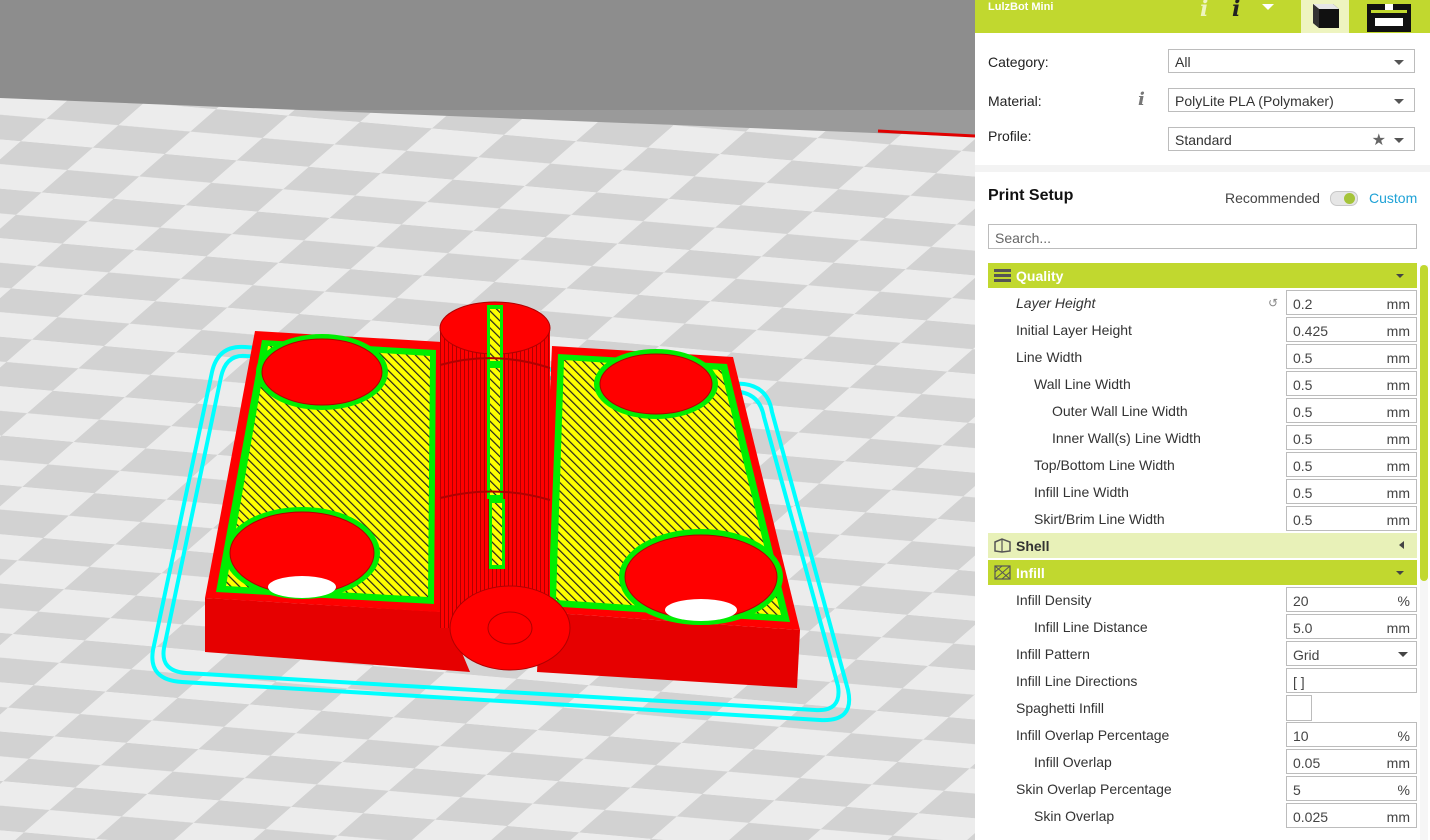 This screenshot has width=1430, height=840. Describe the element at coordinates (1002, 572) in the screenshot. I see `infill-icon` at that location.